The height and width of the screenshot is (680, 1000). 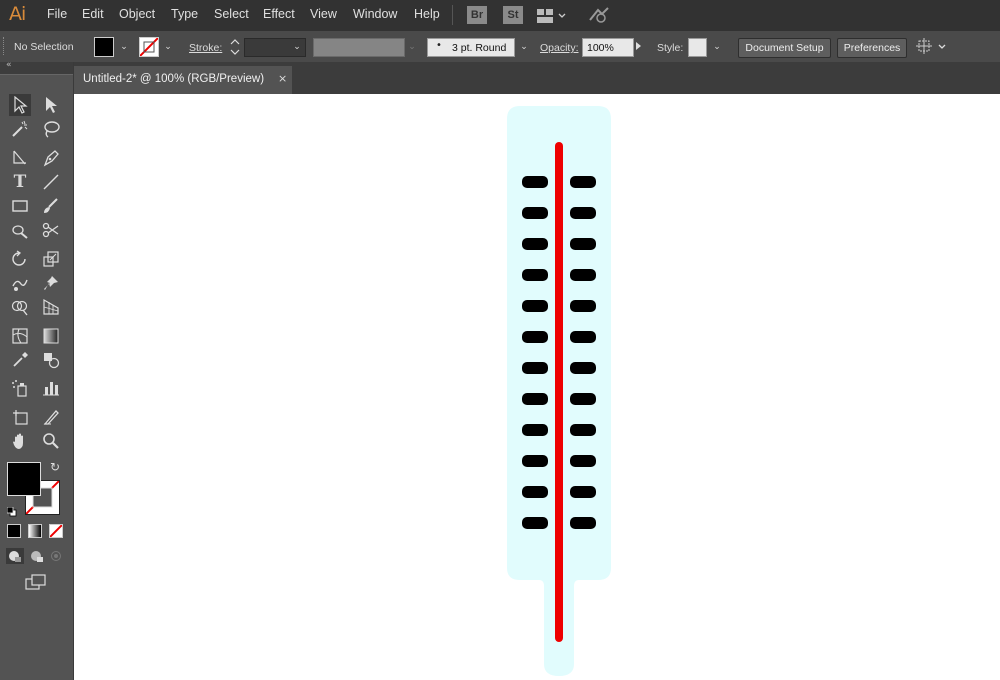 What do you see at coordinates (51, 283) in the screenshot?
I see `pin-tool` at bounding box center [51, 283].